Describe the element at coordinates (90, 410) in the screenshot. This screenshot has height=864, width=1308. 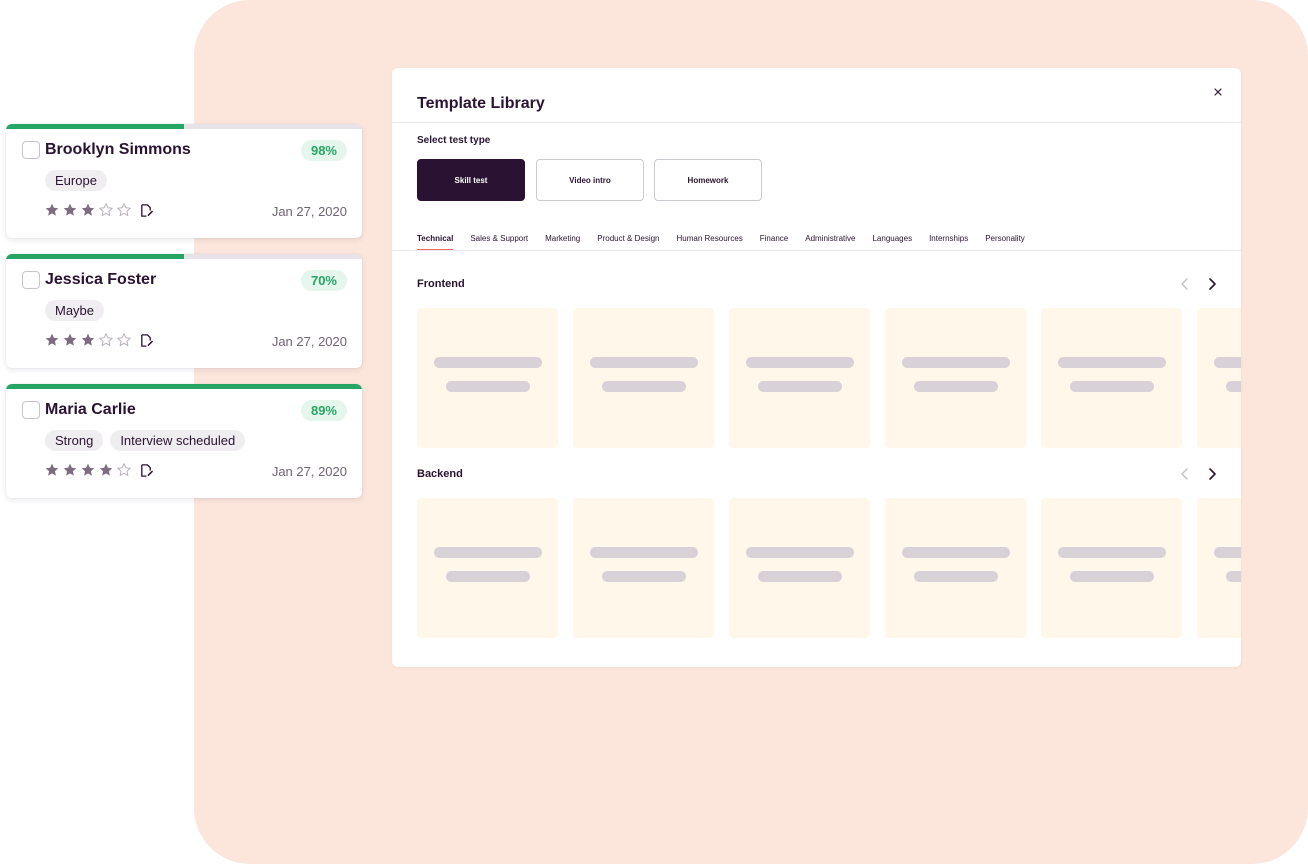
I see `candidate-name: Maria Carlie` at that location.